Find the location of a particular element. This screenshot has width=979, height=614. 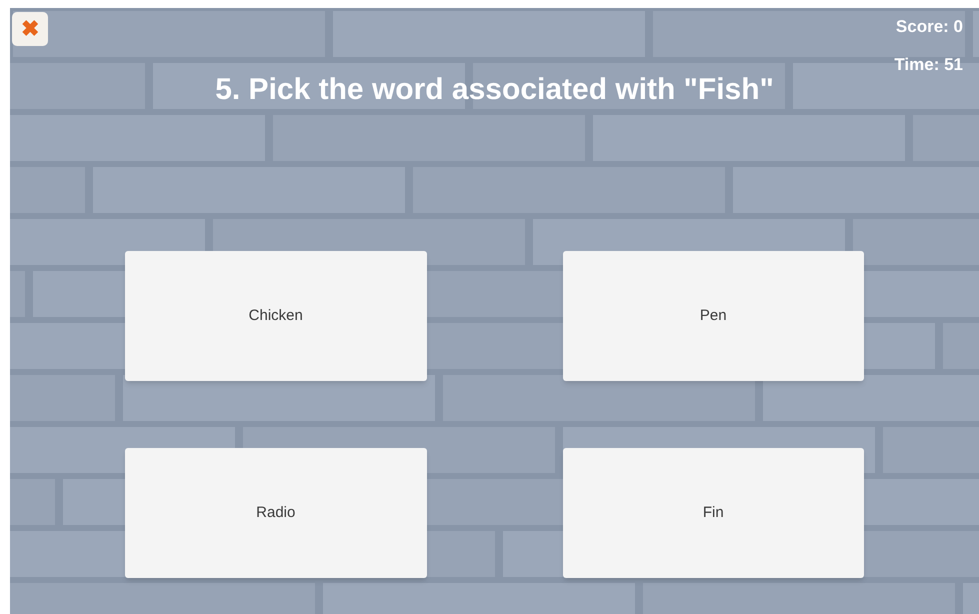

answer-button: Pen is located at coordinates (713, 316).